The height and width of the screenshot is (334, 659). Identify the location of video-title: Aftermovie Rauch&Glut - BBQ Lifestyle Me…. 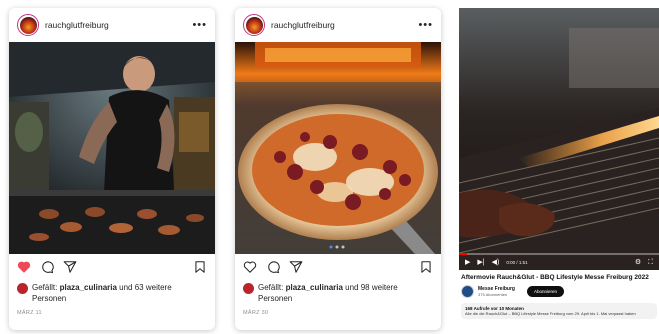
(559, 275).